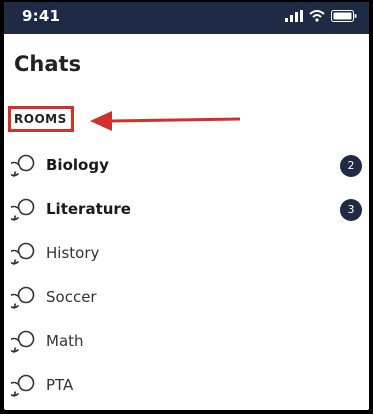  Describe the element at coordinates (186, 342) in the screenshot. I see `room-item-math: Math` at that location.